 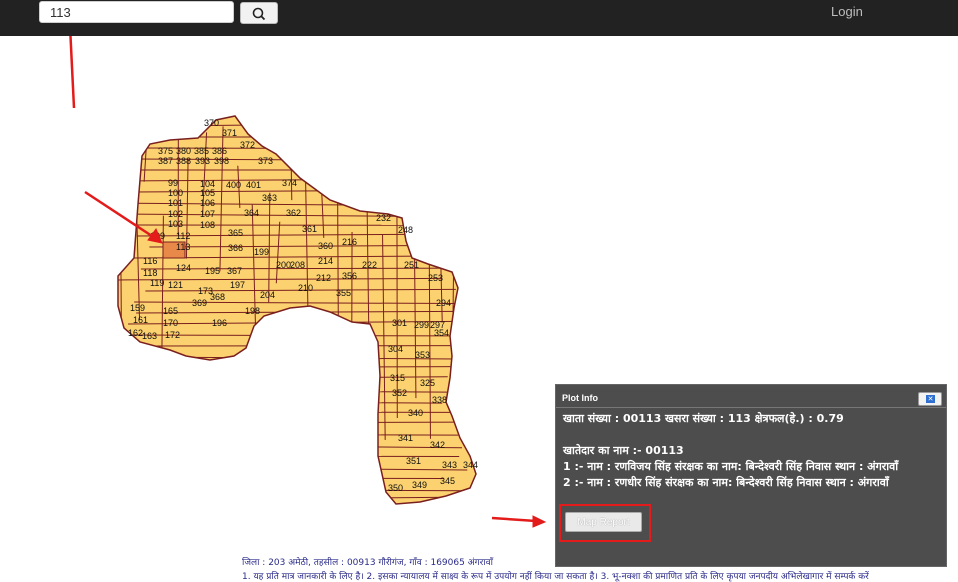 I want to click on parcel-number-label: 345, so click(x=447, y=481).